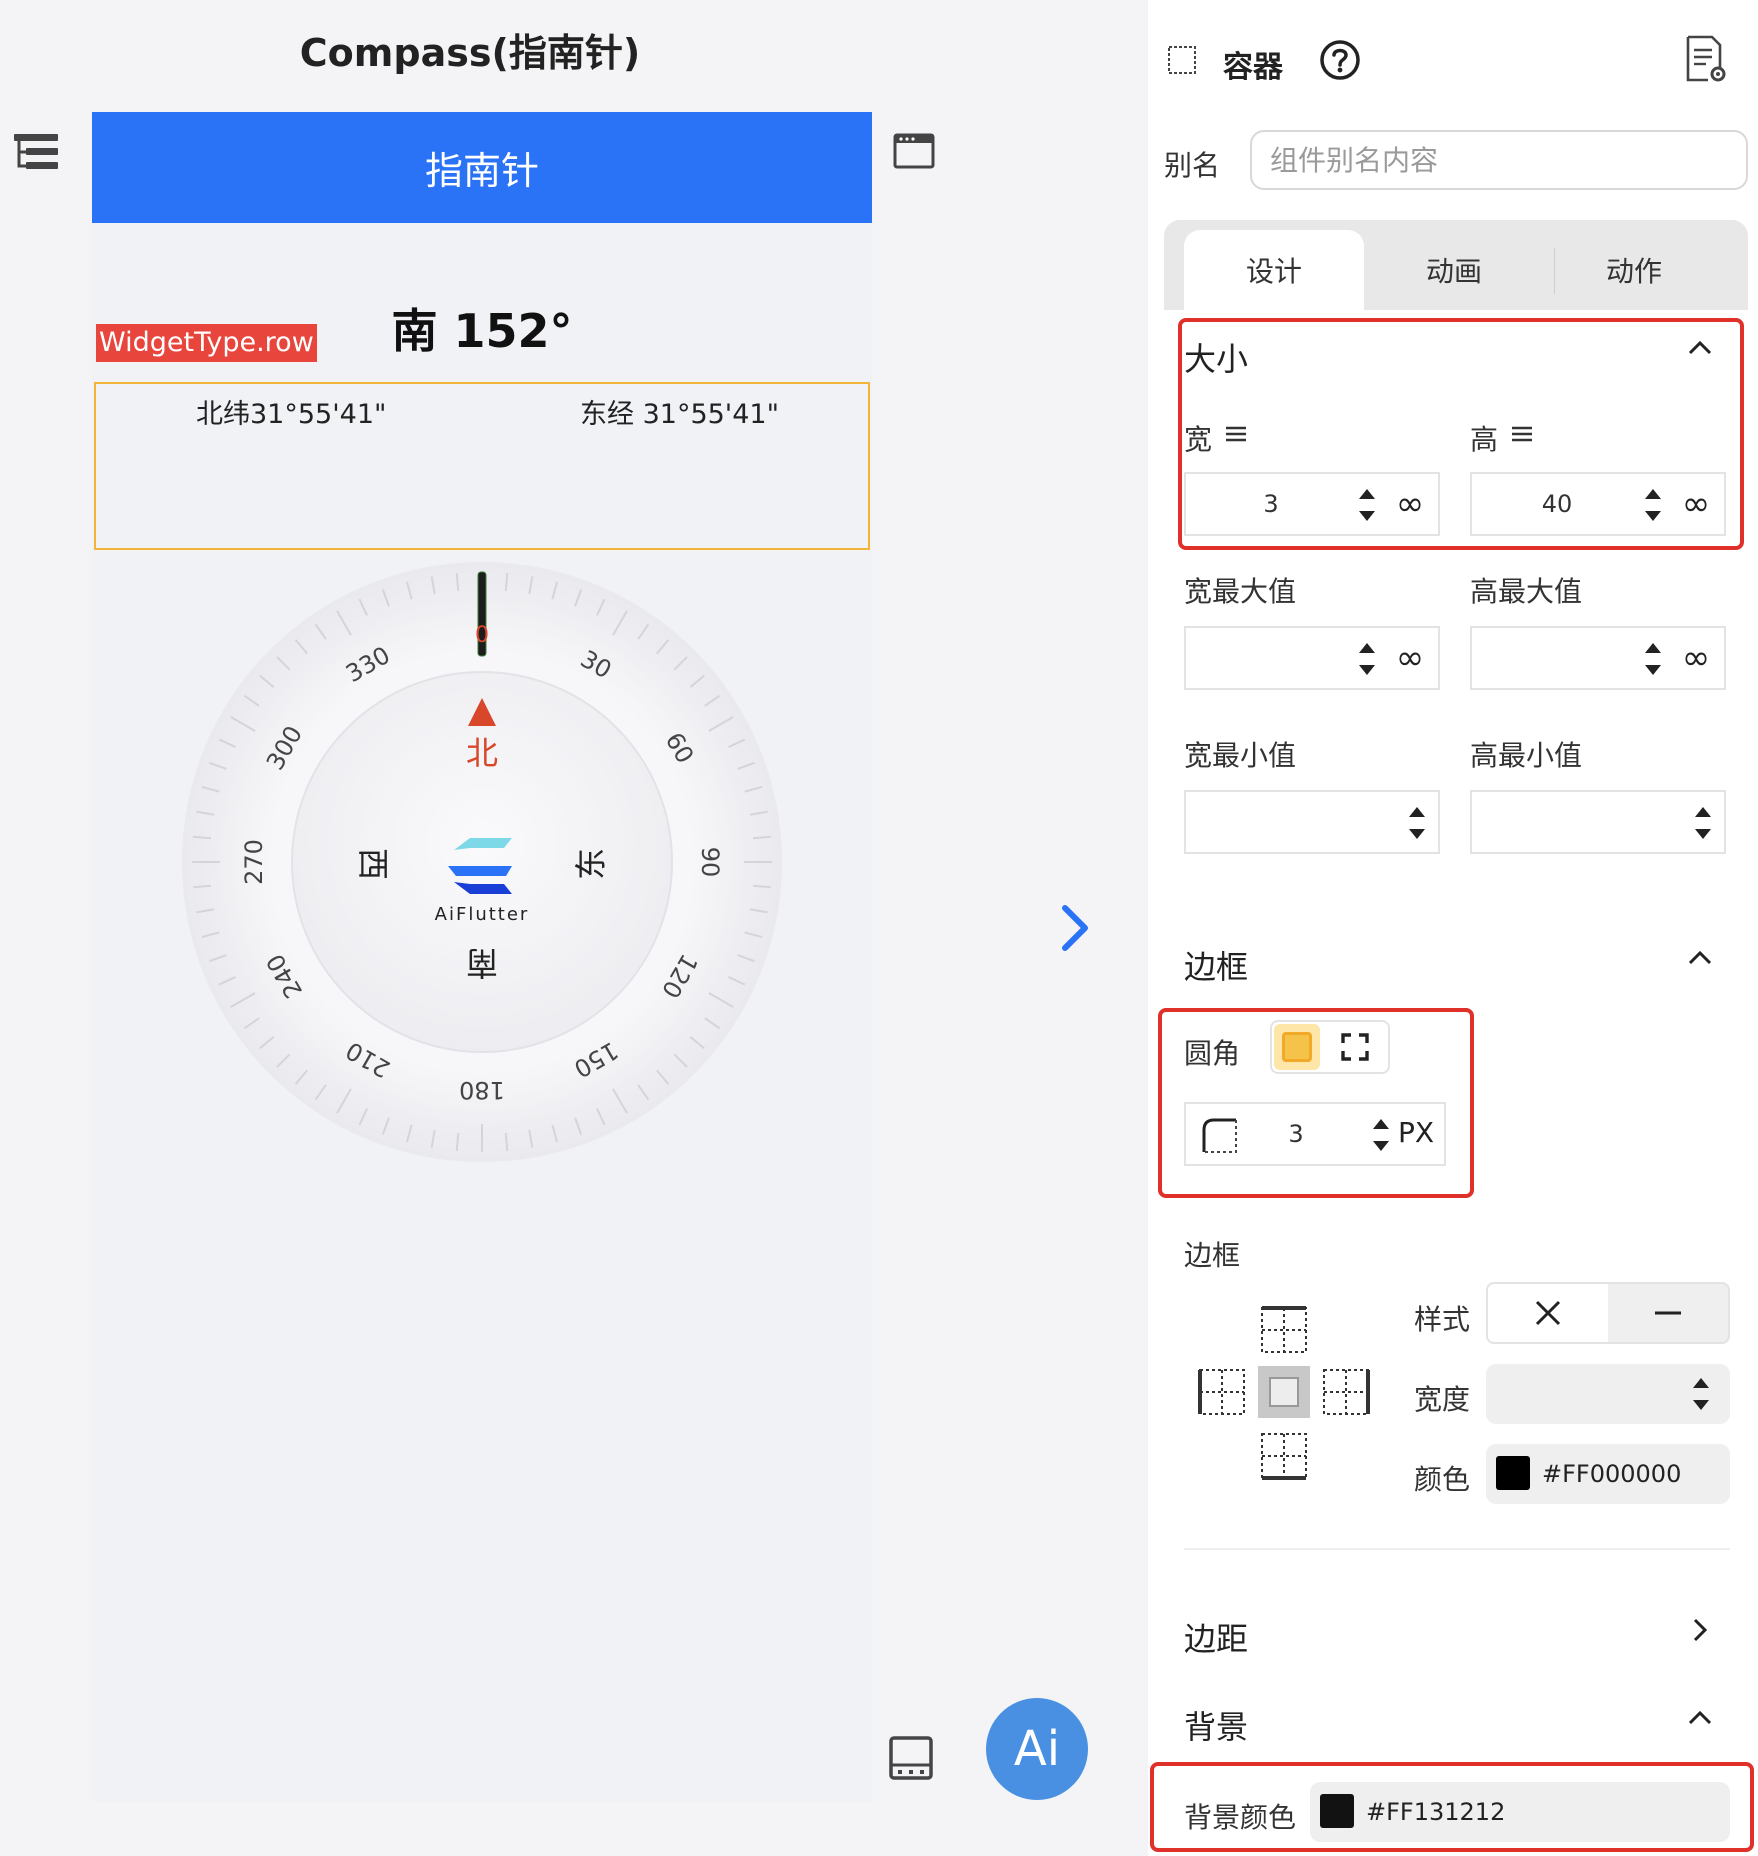 Image resolution: width=1758 pixels, height=1856 pixels. Describe the element at coordinates (1484, 439) in the screenshot. I see `height-label: 高` at that location.